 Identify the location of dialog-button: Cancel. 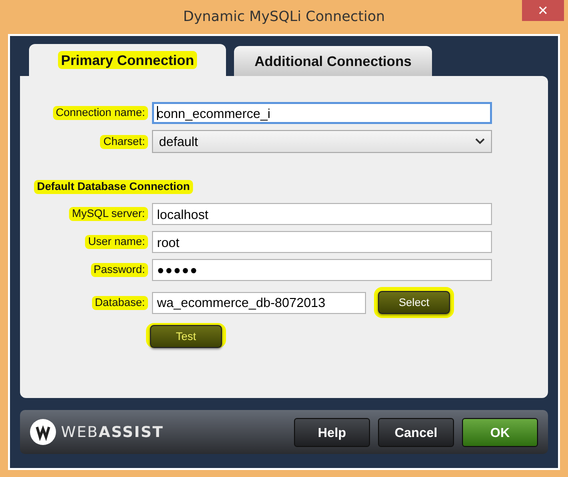
(416, 432).